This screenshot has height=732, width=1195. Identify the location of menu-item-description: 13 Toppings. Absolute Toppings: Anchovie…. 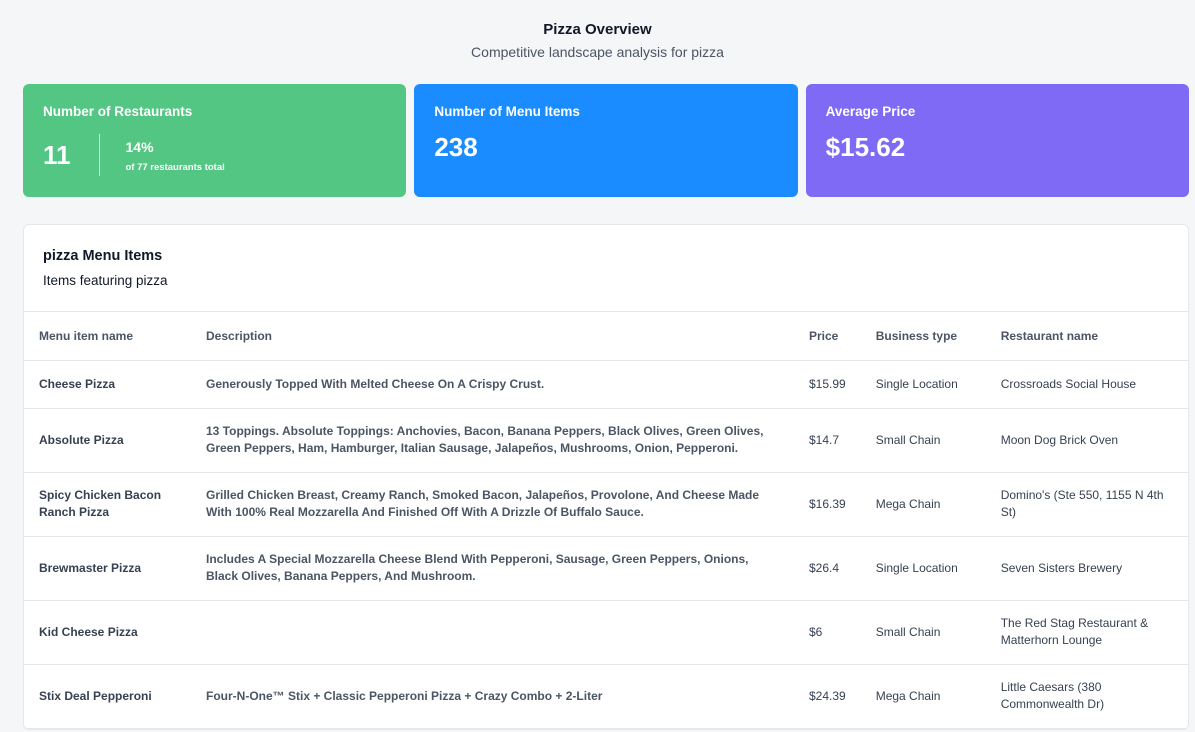
(492, 440).